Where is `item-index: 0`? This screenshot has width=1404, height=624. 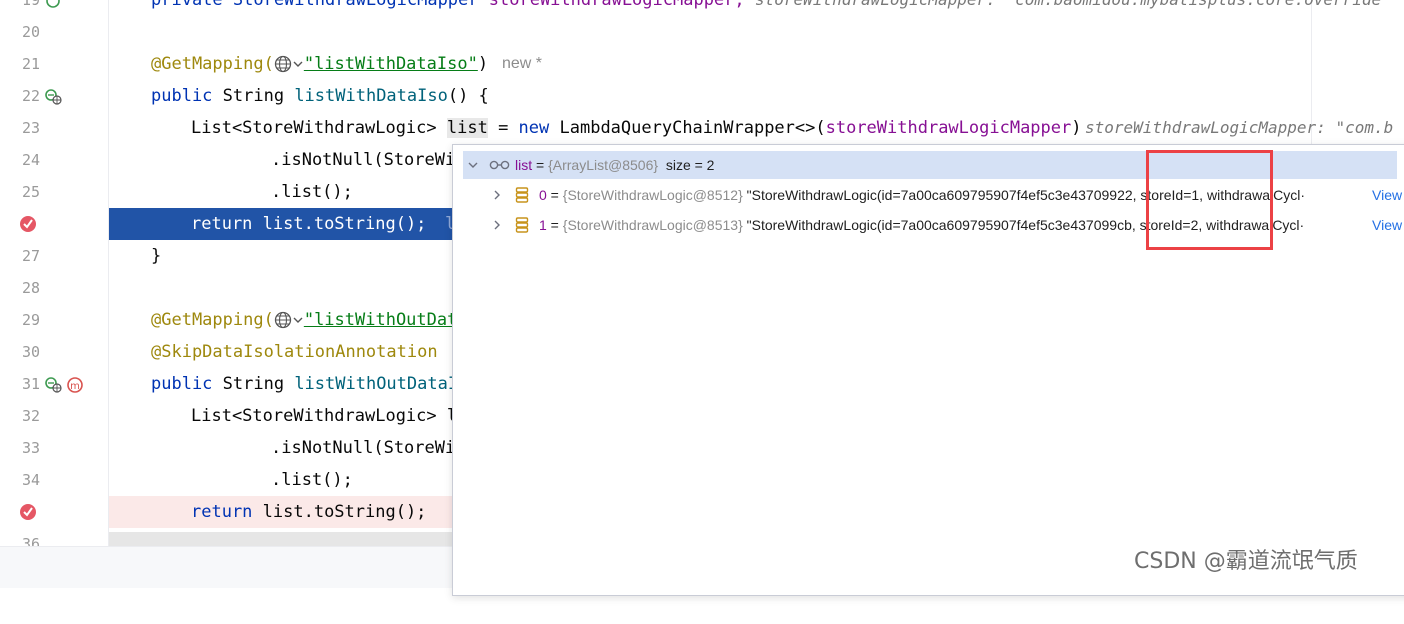
item-index: 0 is located at coordinates (543, 195).